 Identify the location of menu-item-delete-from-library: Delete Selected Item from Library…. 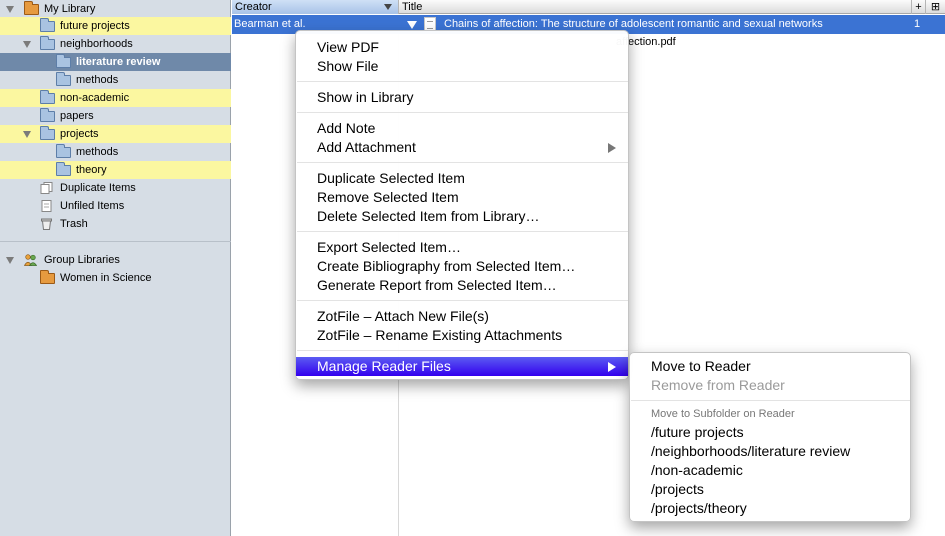
(462, 216).